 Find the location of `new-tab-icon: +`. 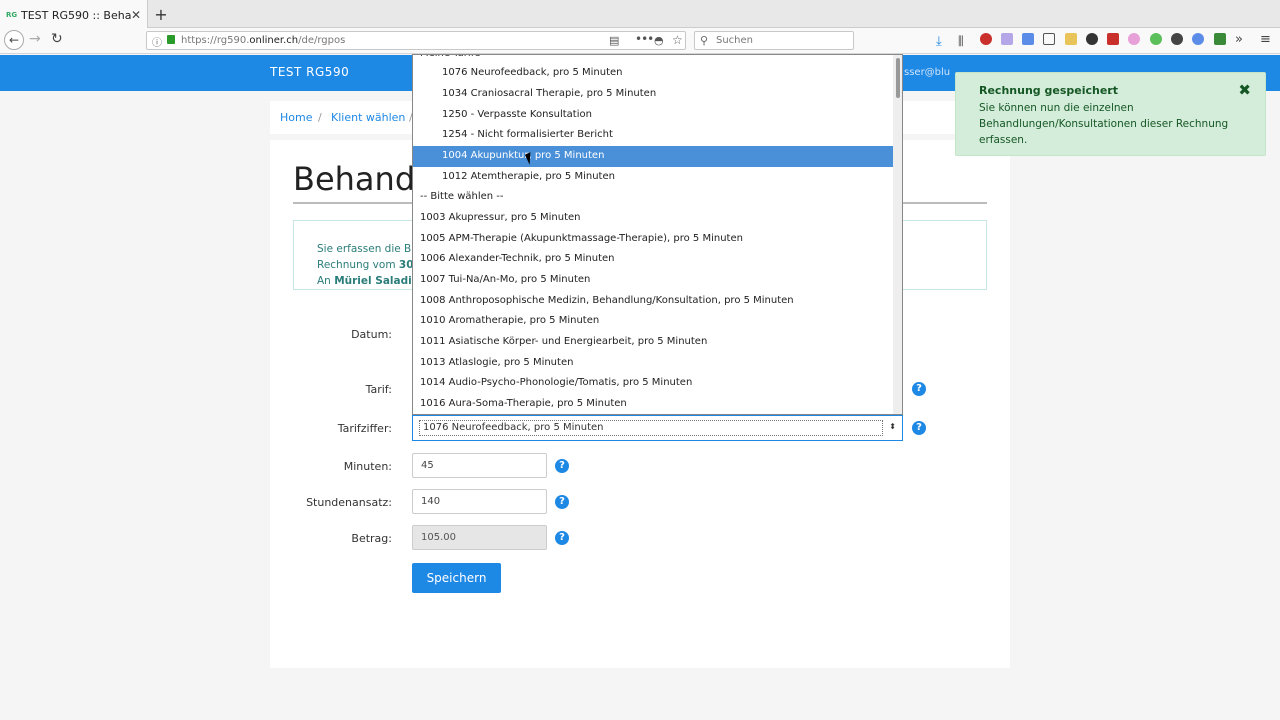

new-tab-icon: + is located at coordinates (161, 14).